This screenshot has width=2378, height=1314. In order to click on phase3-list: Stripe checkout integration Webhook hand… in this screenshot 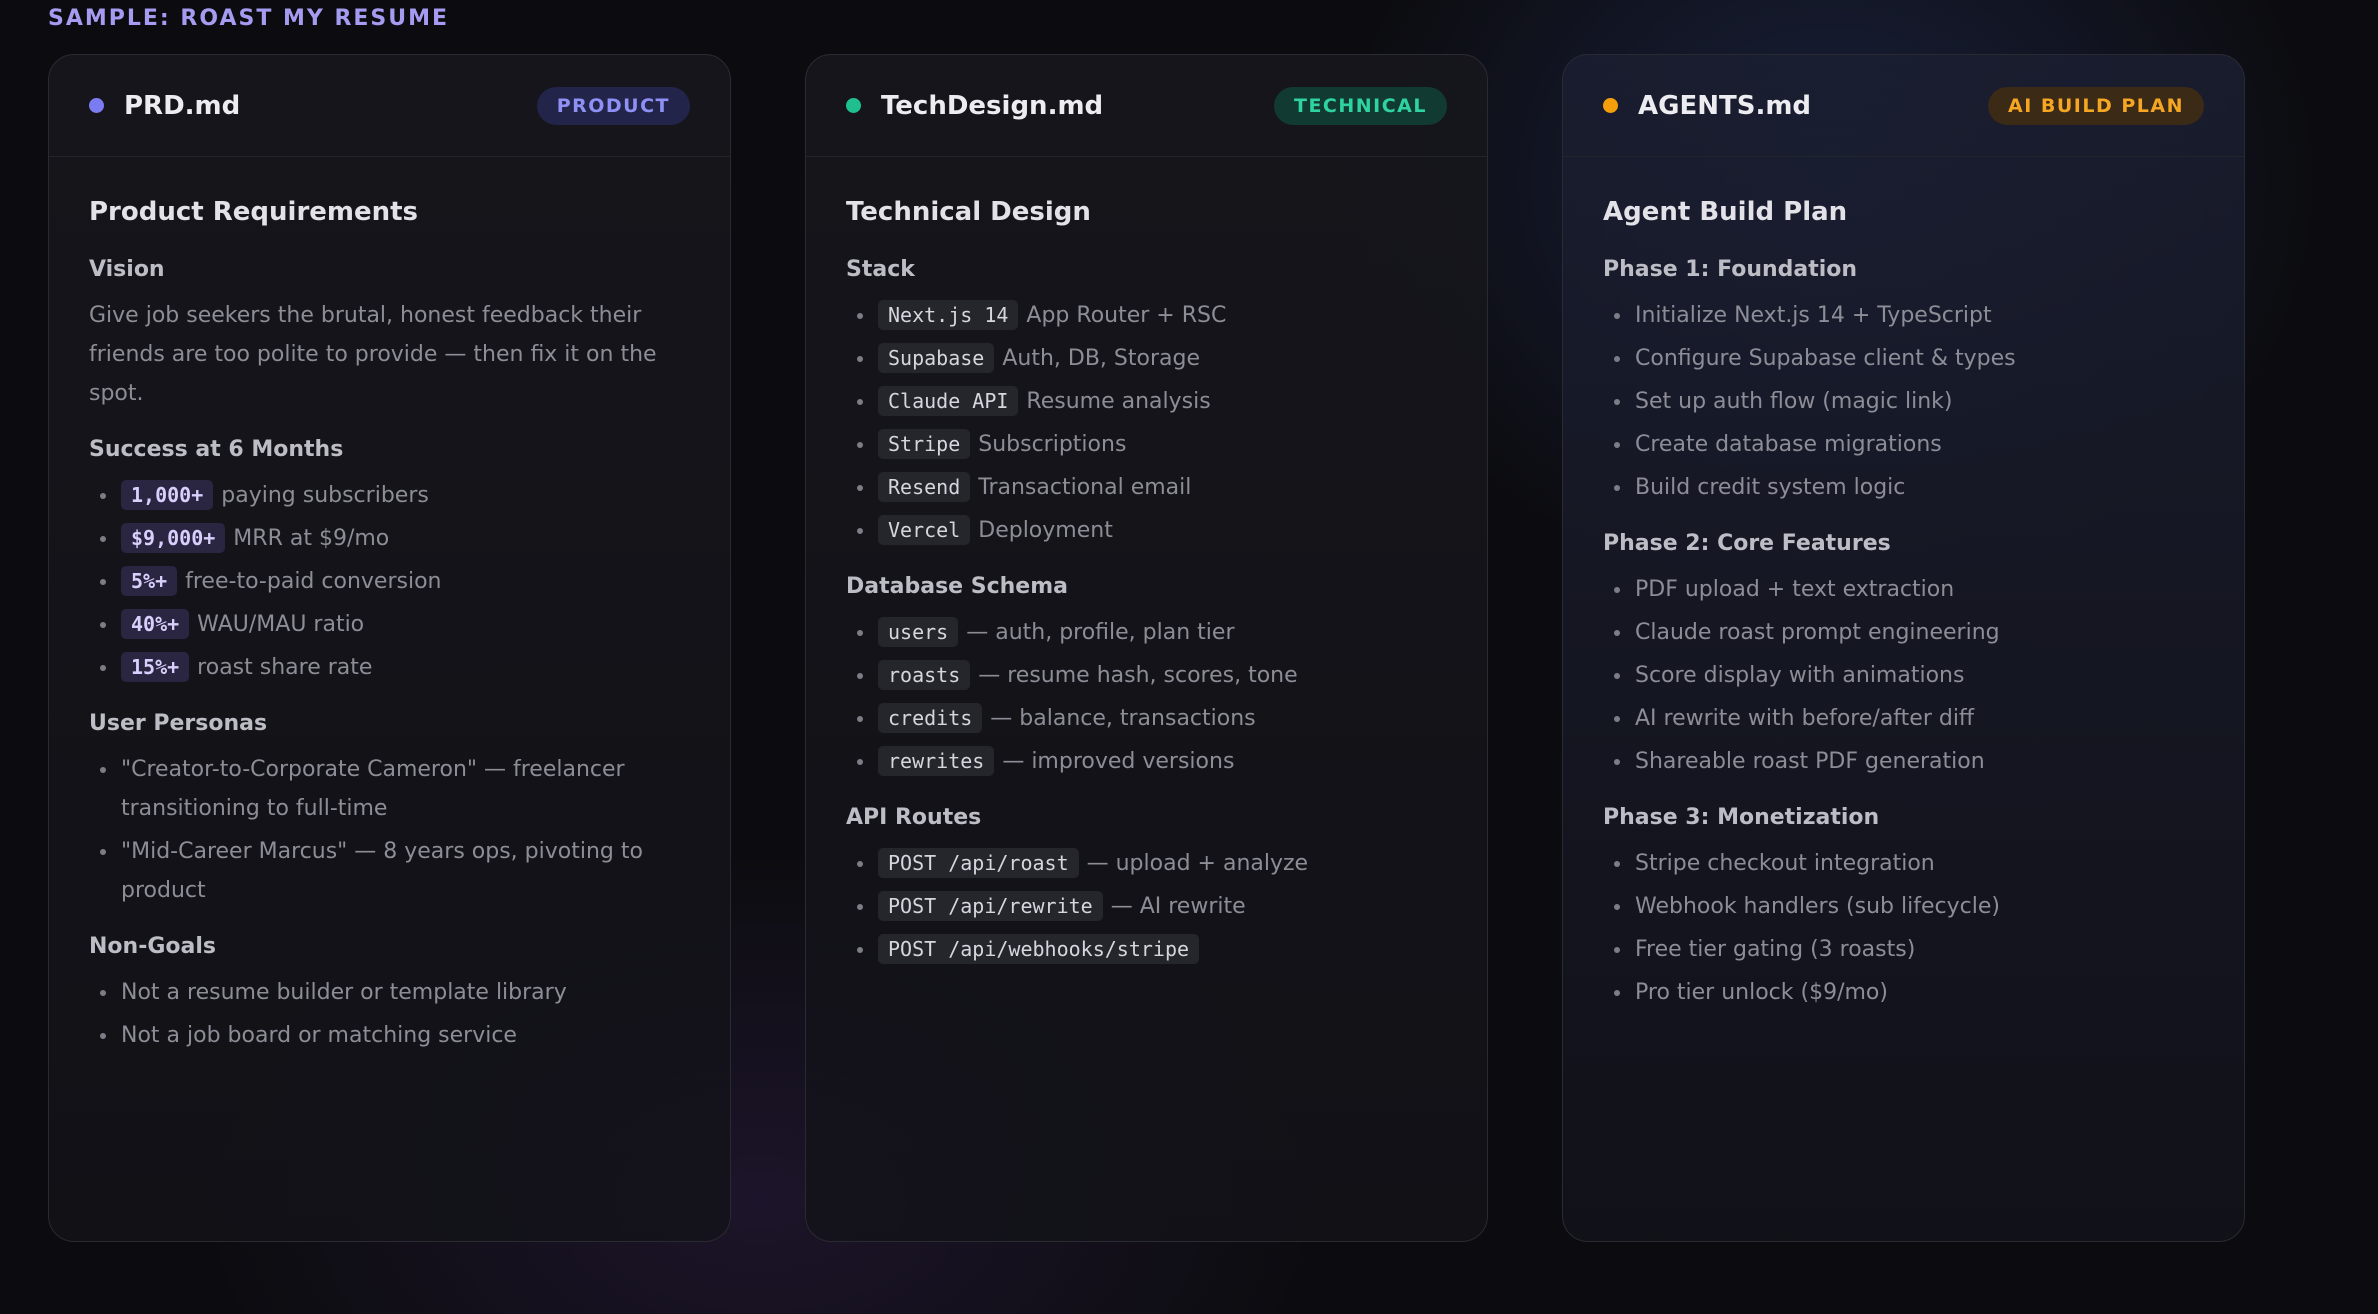, I will do `click(1903, 928)`.